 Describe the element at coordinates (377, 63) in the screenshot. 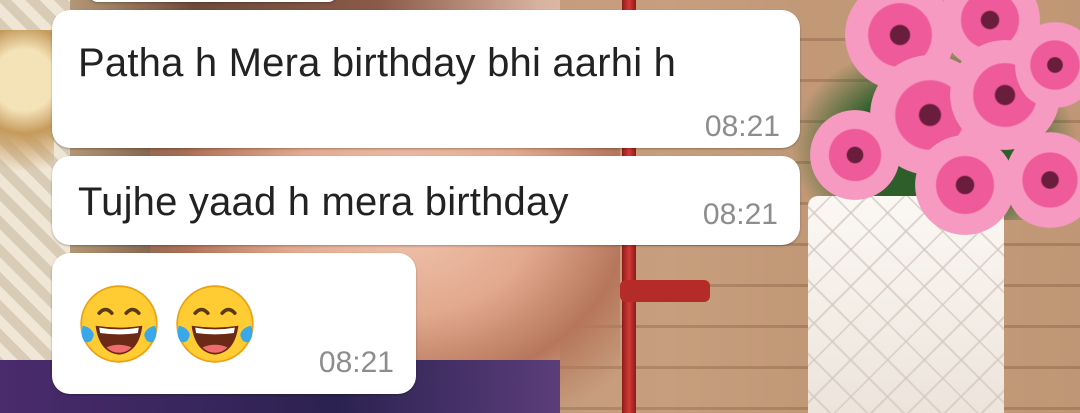

I see `message-text: Patha h Mera birthday bhi aarhi h` at that location.